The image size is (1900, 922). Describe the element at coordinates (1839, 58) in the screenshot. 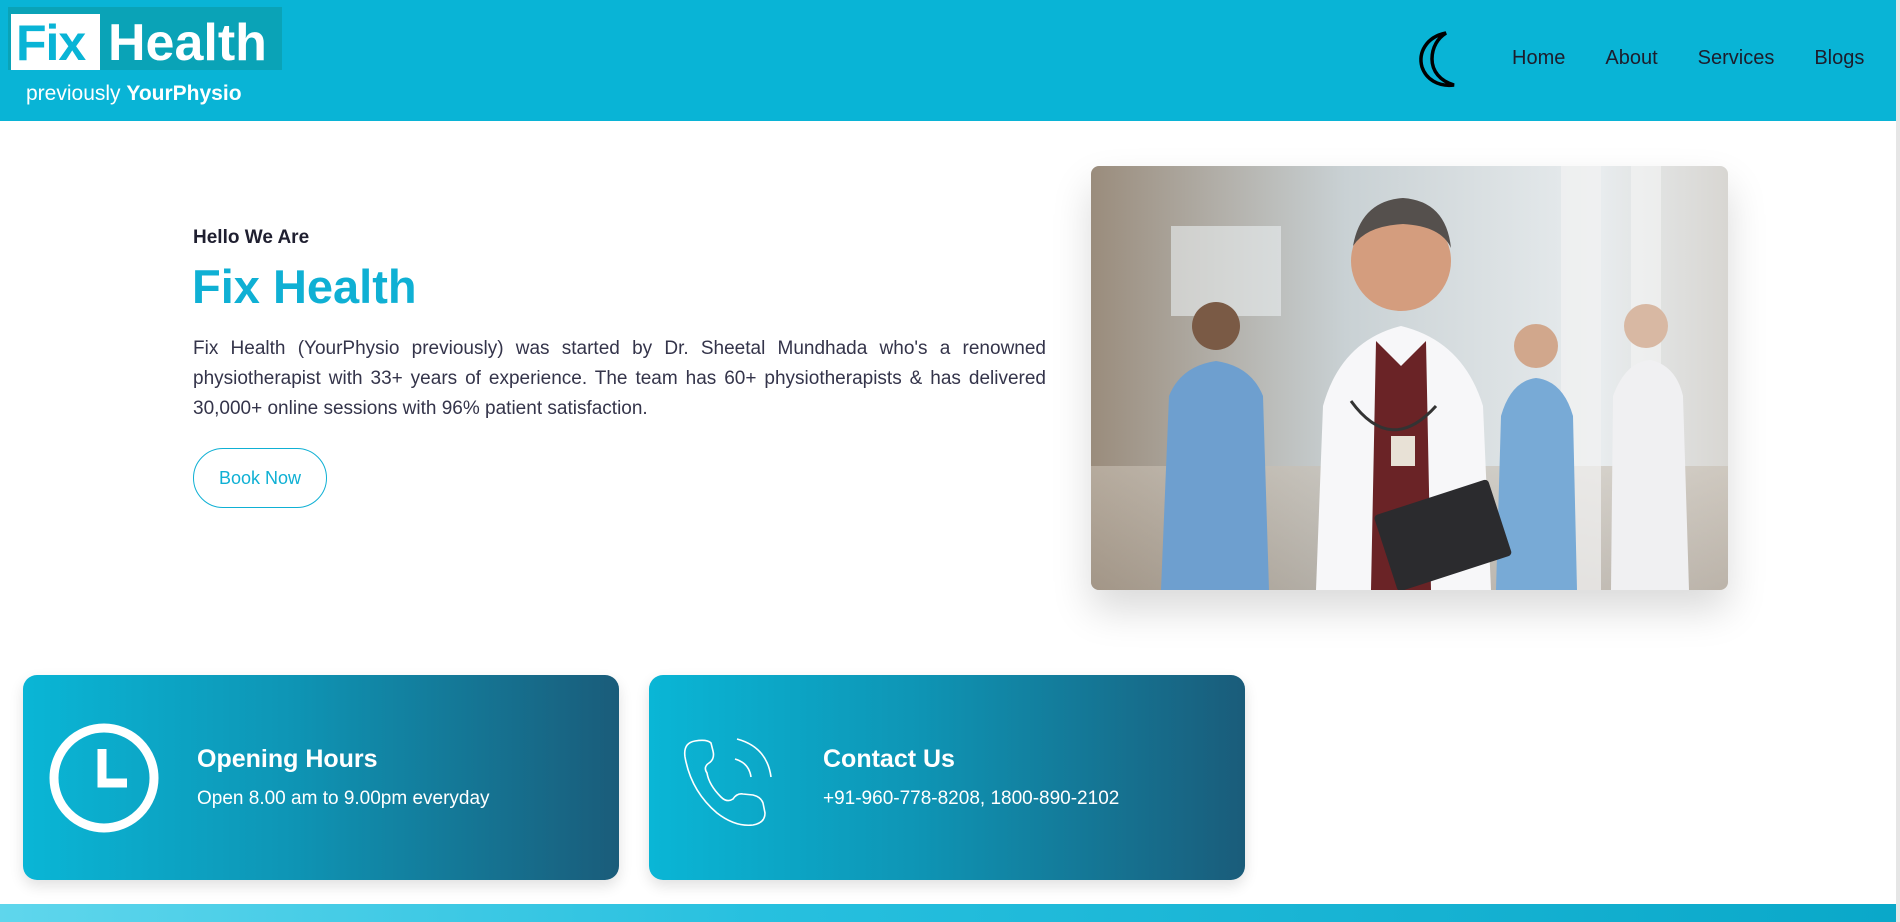

I see `nav-blogs: Blogs` at that location.